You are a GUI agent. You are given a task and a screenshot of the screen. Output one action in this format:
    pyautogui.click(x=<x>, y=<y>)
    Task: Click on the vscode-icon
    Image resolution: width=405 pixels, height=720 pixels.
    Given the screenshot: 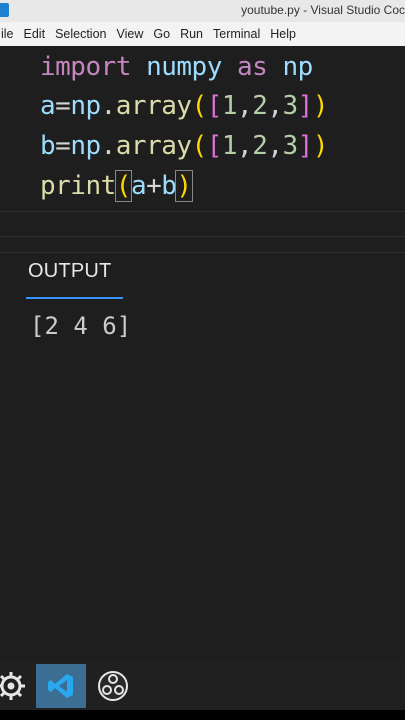 What is the action you would take?
    pyautogui.click(x=60, y=686)
    